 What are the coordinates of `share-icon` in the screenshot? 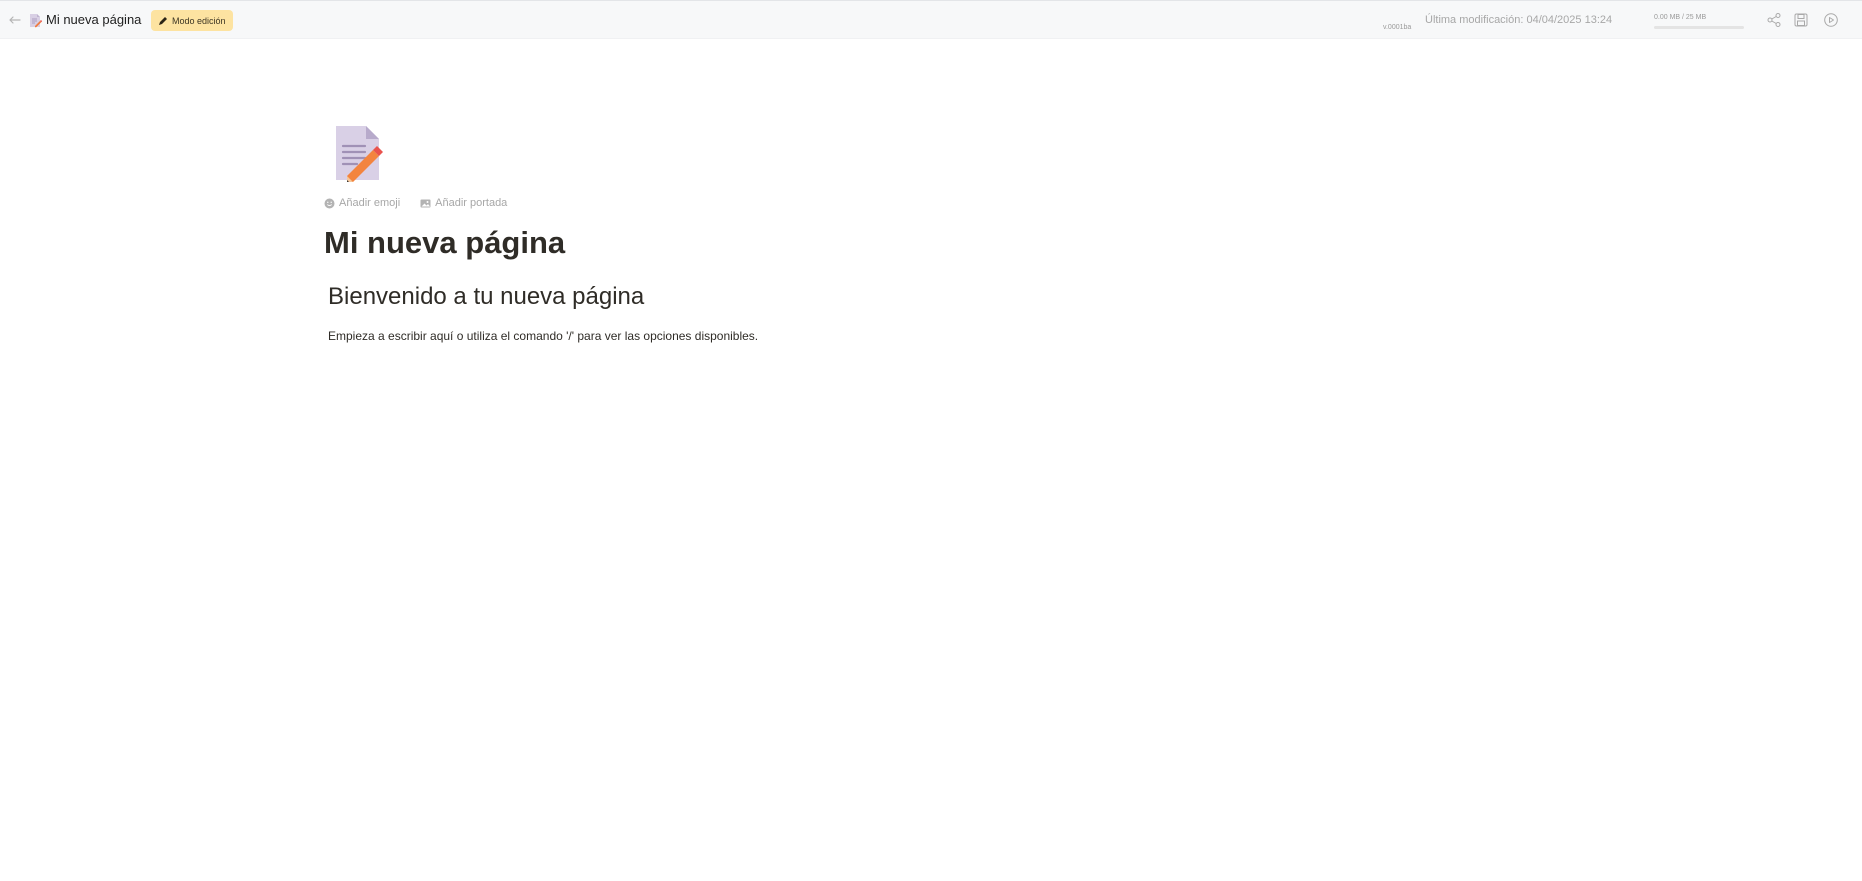 It's located at (1774, 20).